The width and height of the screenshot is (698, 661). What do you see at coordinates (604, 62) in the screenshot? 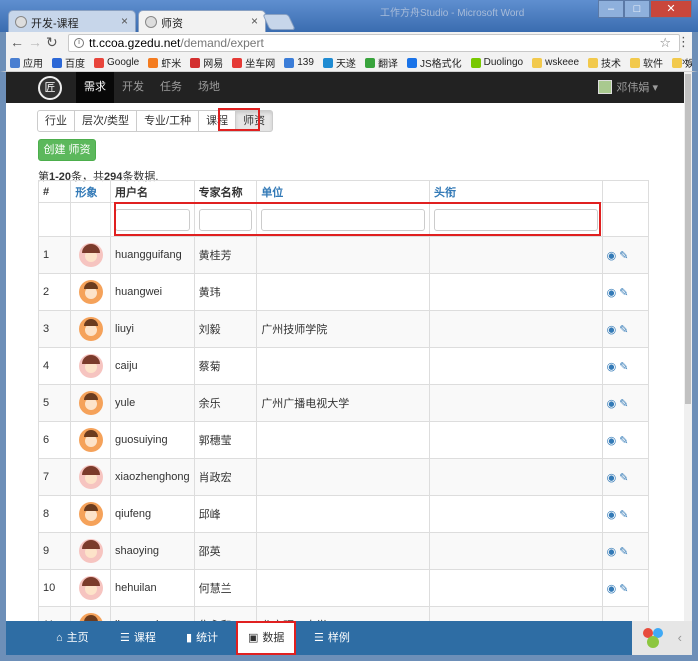
I see `bookmark-item: 技术` at bounding box center [604, 62].